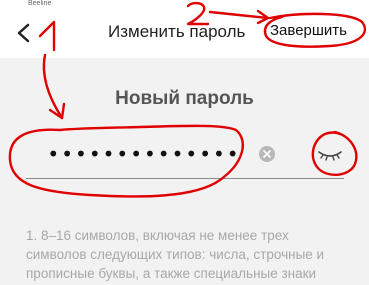 This screenshot has width=369, height=285. I want to click on back-chevron-icon, so click(23, 33).